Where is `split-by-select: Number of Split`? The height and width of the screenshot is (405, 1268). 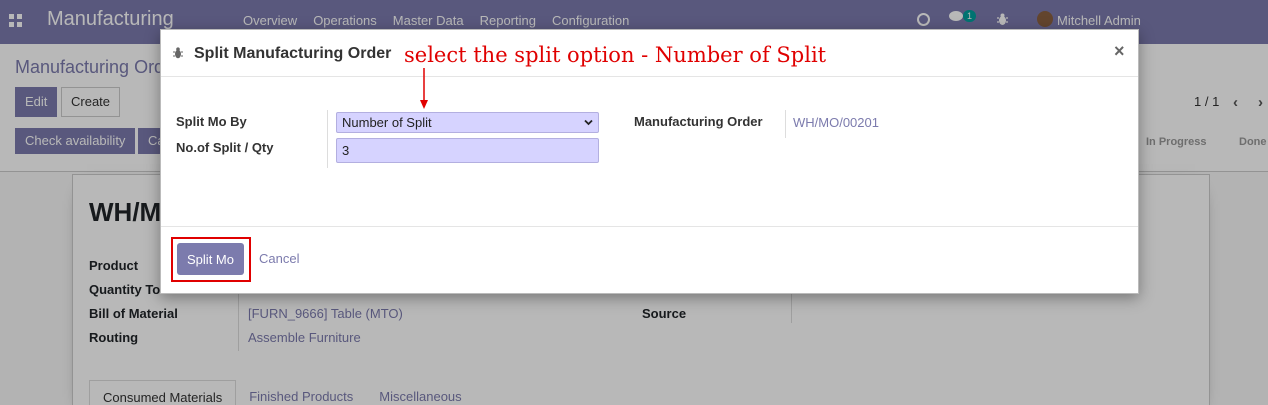 split-by-select: Number of Split is located at coordinates (467, 122).